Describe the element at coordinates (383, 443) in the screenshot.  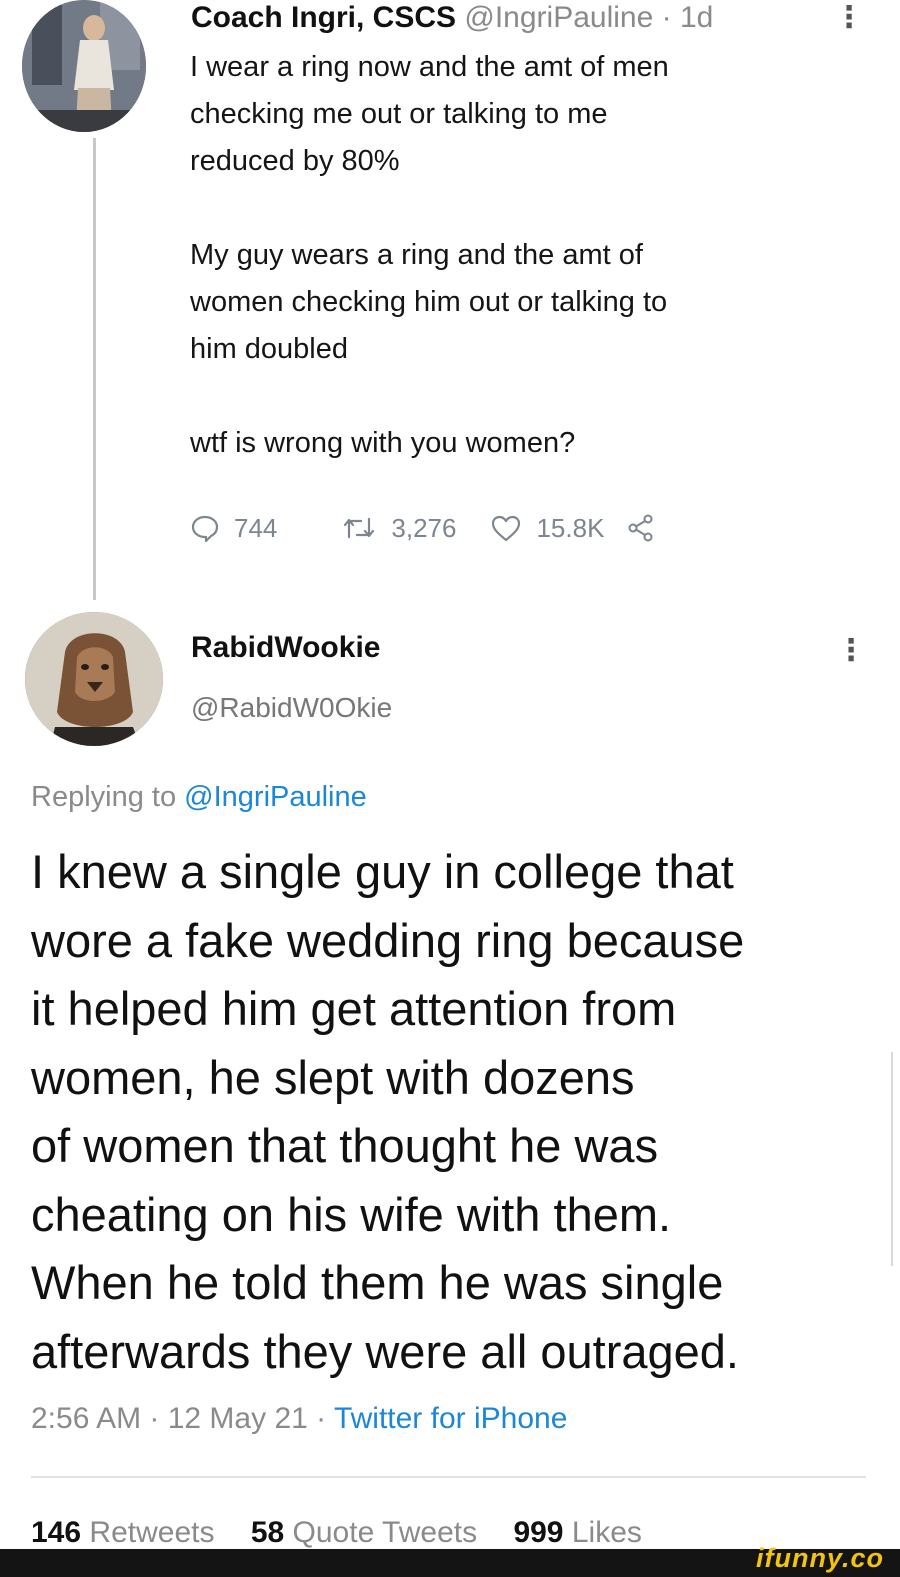
I see `tweet-line: wtf is wrong with you women?` at that location.